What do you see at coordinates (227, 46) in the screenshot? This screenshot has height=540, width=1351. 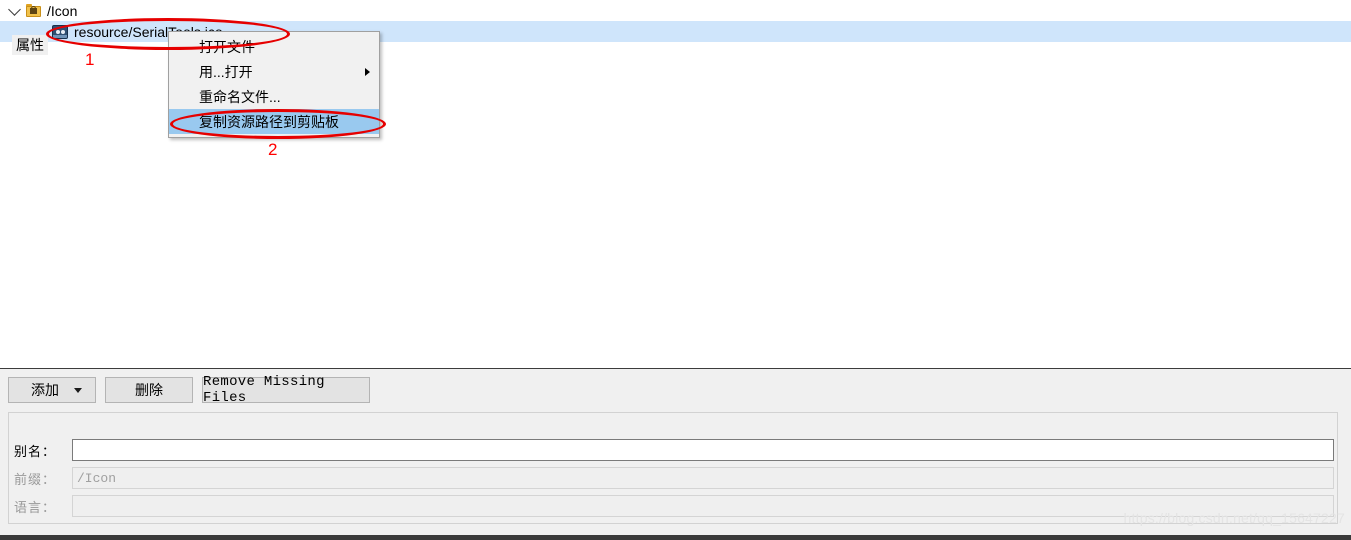 I see `menu-item-label: 打开文件` at bounding box center [227, 46].